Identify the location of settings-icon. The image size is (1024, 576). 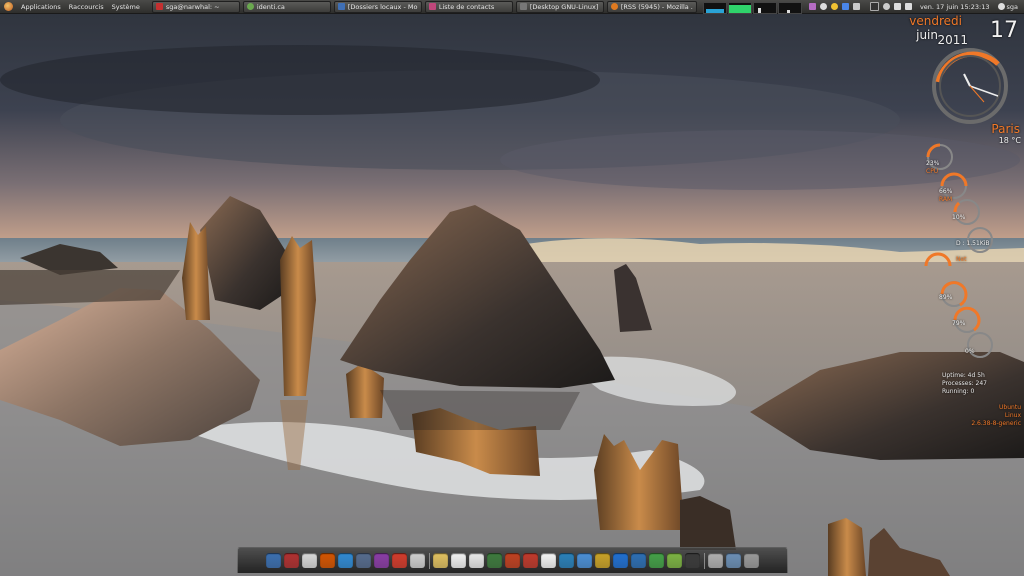
(823, 6).